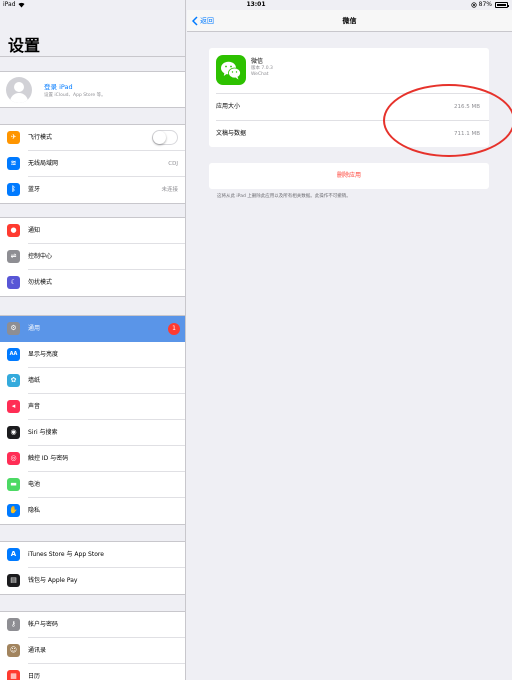 This screenshot has width=512, height=680. What do you see at coordinates (92, 672) in the screenshot?
I see `sidebar-item: ▦ 日历` at bounding box center [92, 672].